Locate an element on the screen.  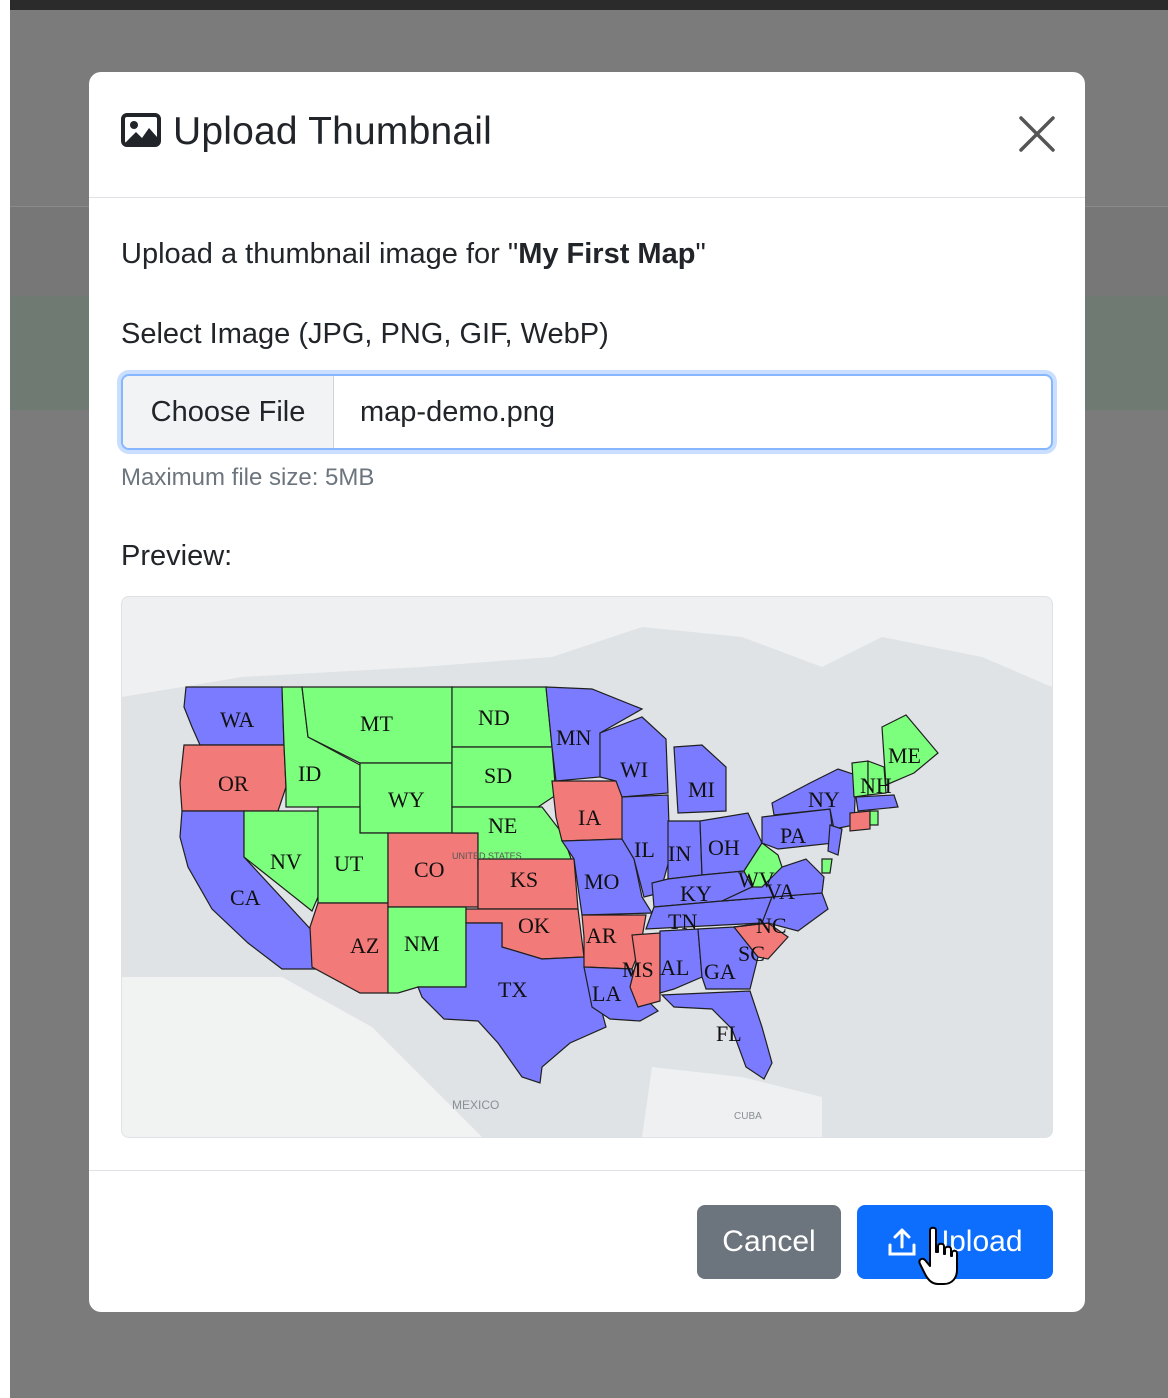
map-name: My First Map is located at coordinates (607, 254).